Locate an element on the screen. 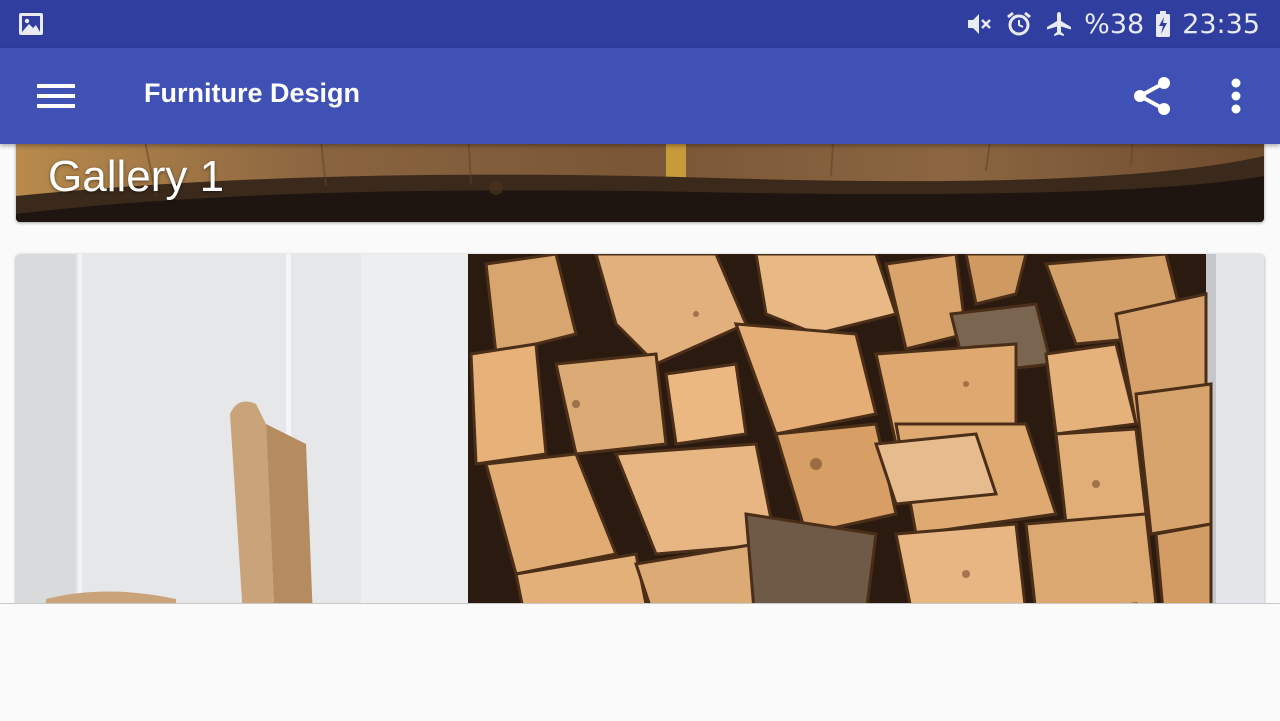 The image size is (1280, 721). app-bar: Furniture Design is located at coordinates (640, 96).